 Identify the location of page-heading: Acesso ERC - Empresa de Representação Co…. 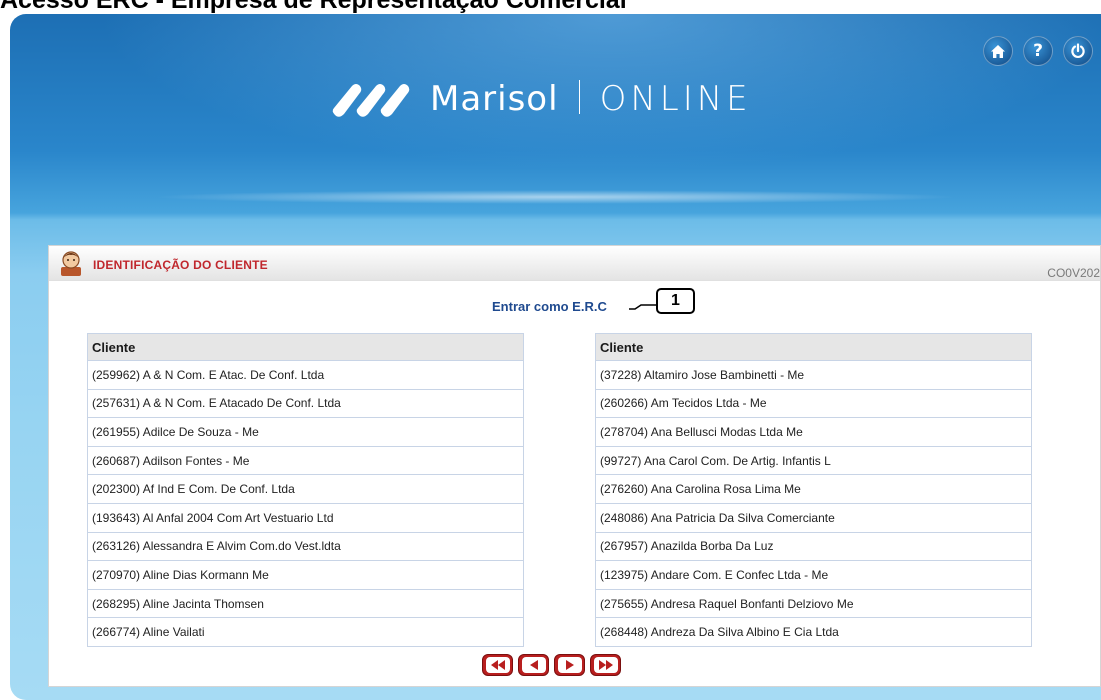
(313, 7).